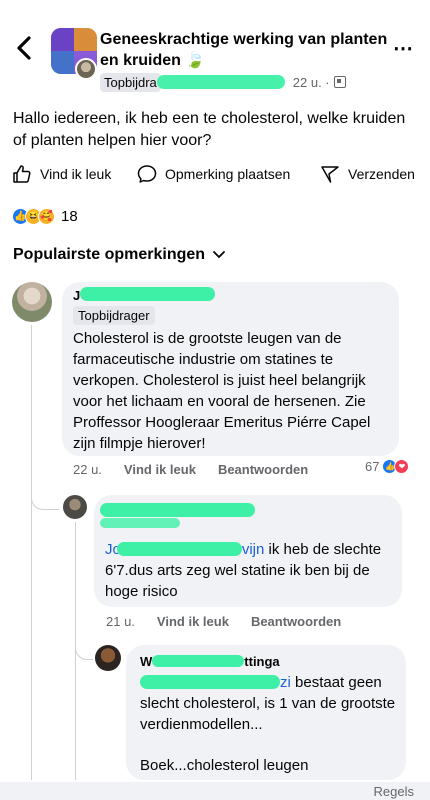  What do you see at coordinates (253, 549) in the screenshot?
I see `mention-link-tail: vijn` at bounding box center [253, 549].